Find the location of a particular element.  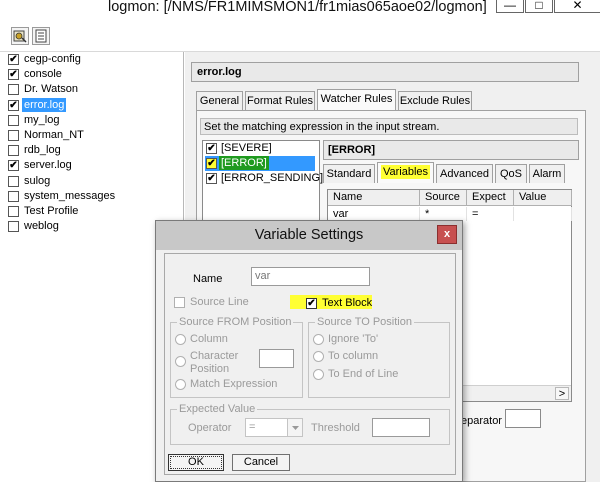

to-ignore-radio is located at coordinates (318, 339).